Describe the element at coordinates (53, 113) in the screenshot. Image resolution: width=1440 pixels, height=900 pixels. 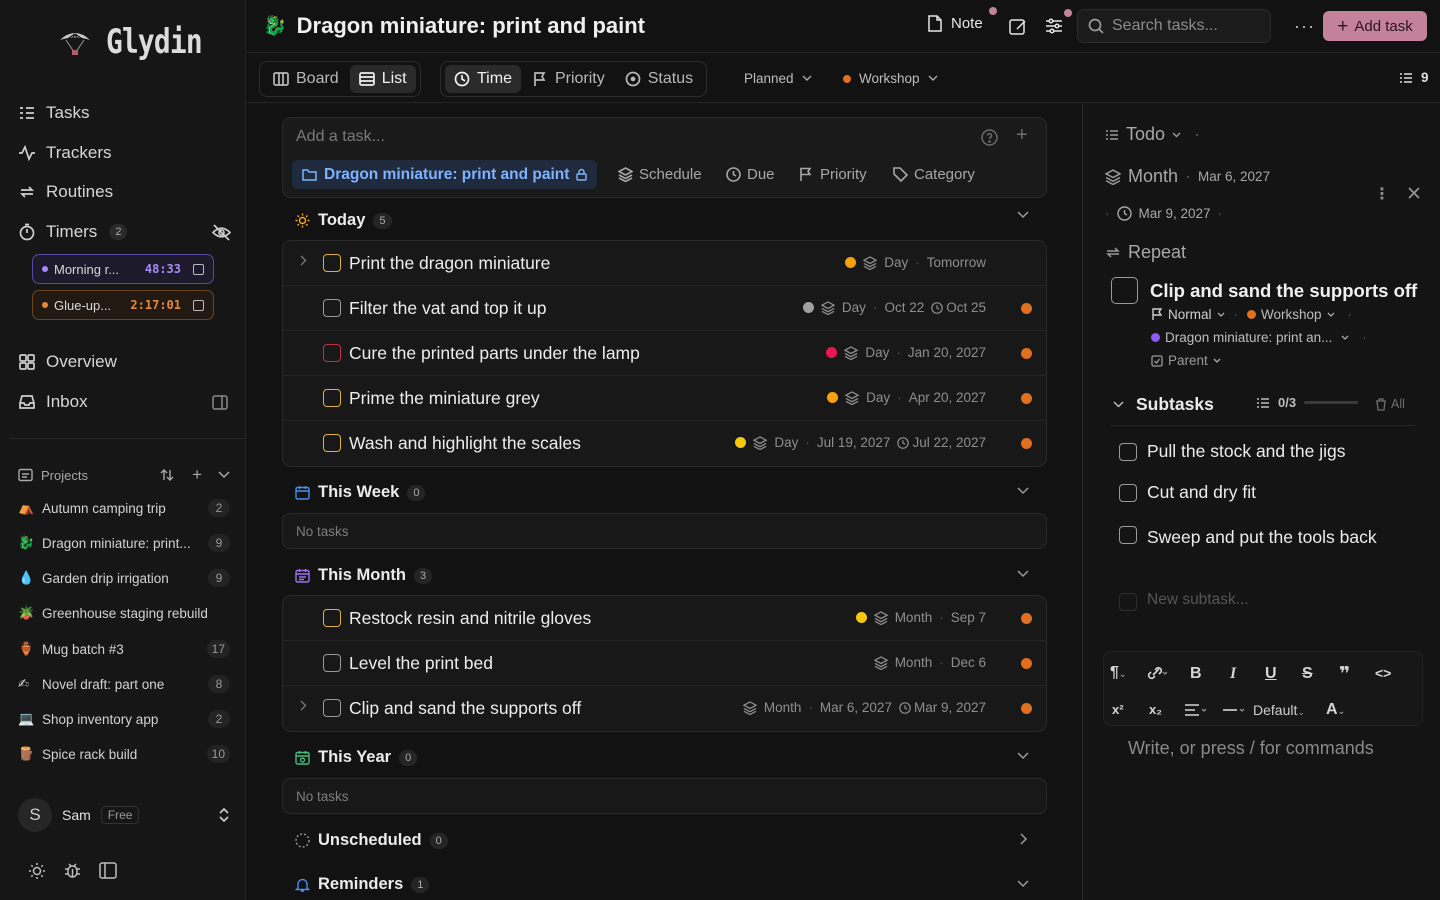
I see `nav-tasks: Tasks` at that location.